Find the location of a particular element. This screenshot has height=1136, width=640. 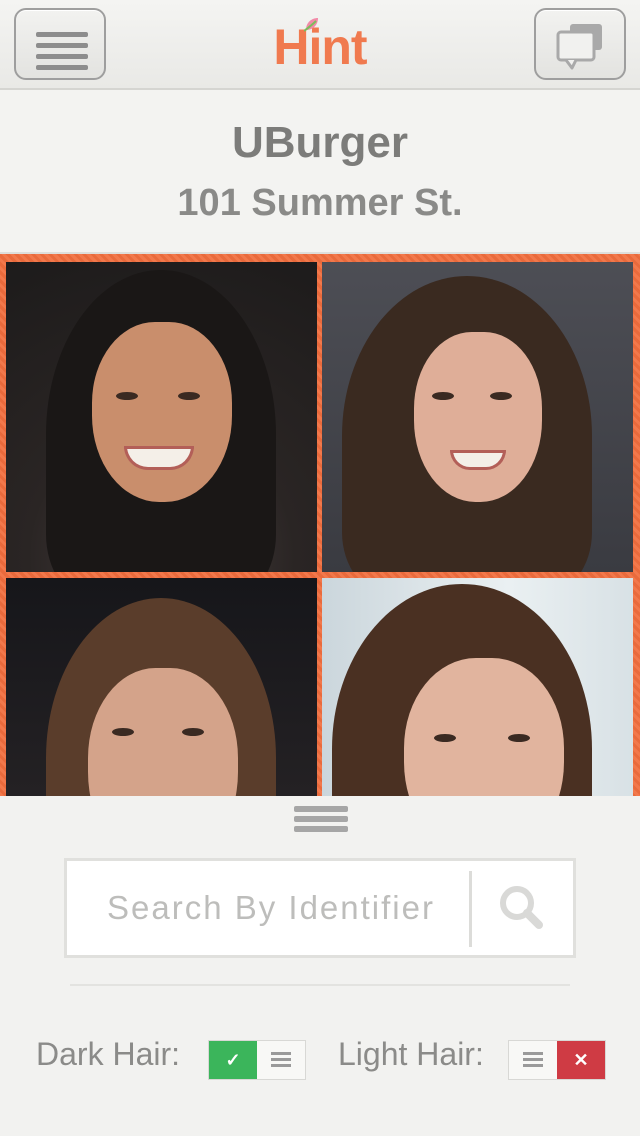

drag-handle-icon is located at coordinates (321, 821).